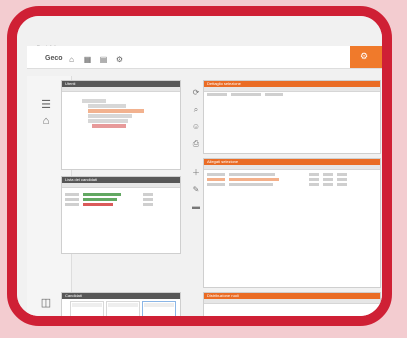  I want to click on tree-node-selected, so click(116, 111).